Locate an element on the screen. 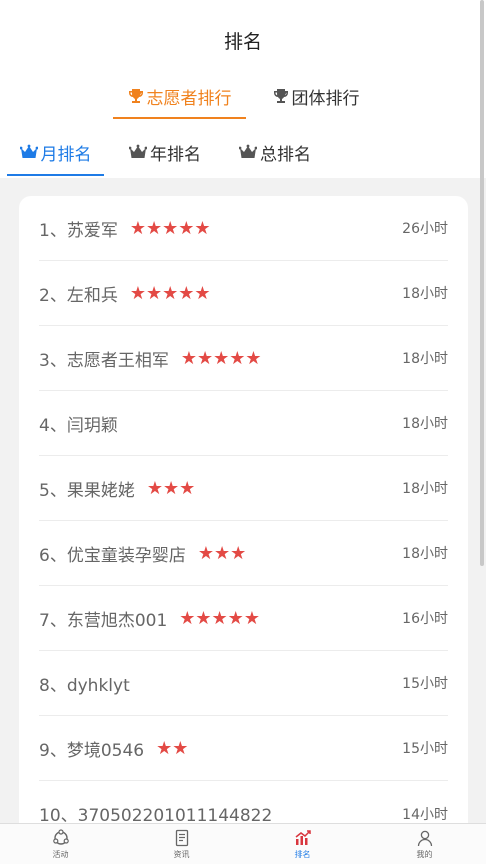  tab-total-ranking-label: 总排名 is located at coordinates (285, 154).